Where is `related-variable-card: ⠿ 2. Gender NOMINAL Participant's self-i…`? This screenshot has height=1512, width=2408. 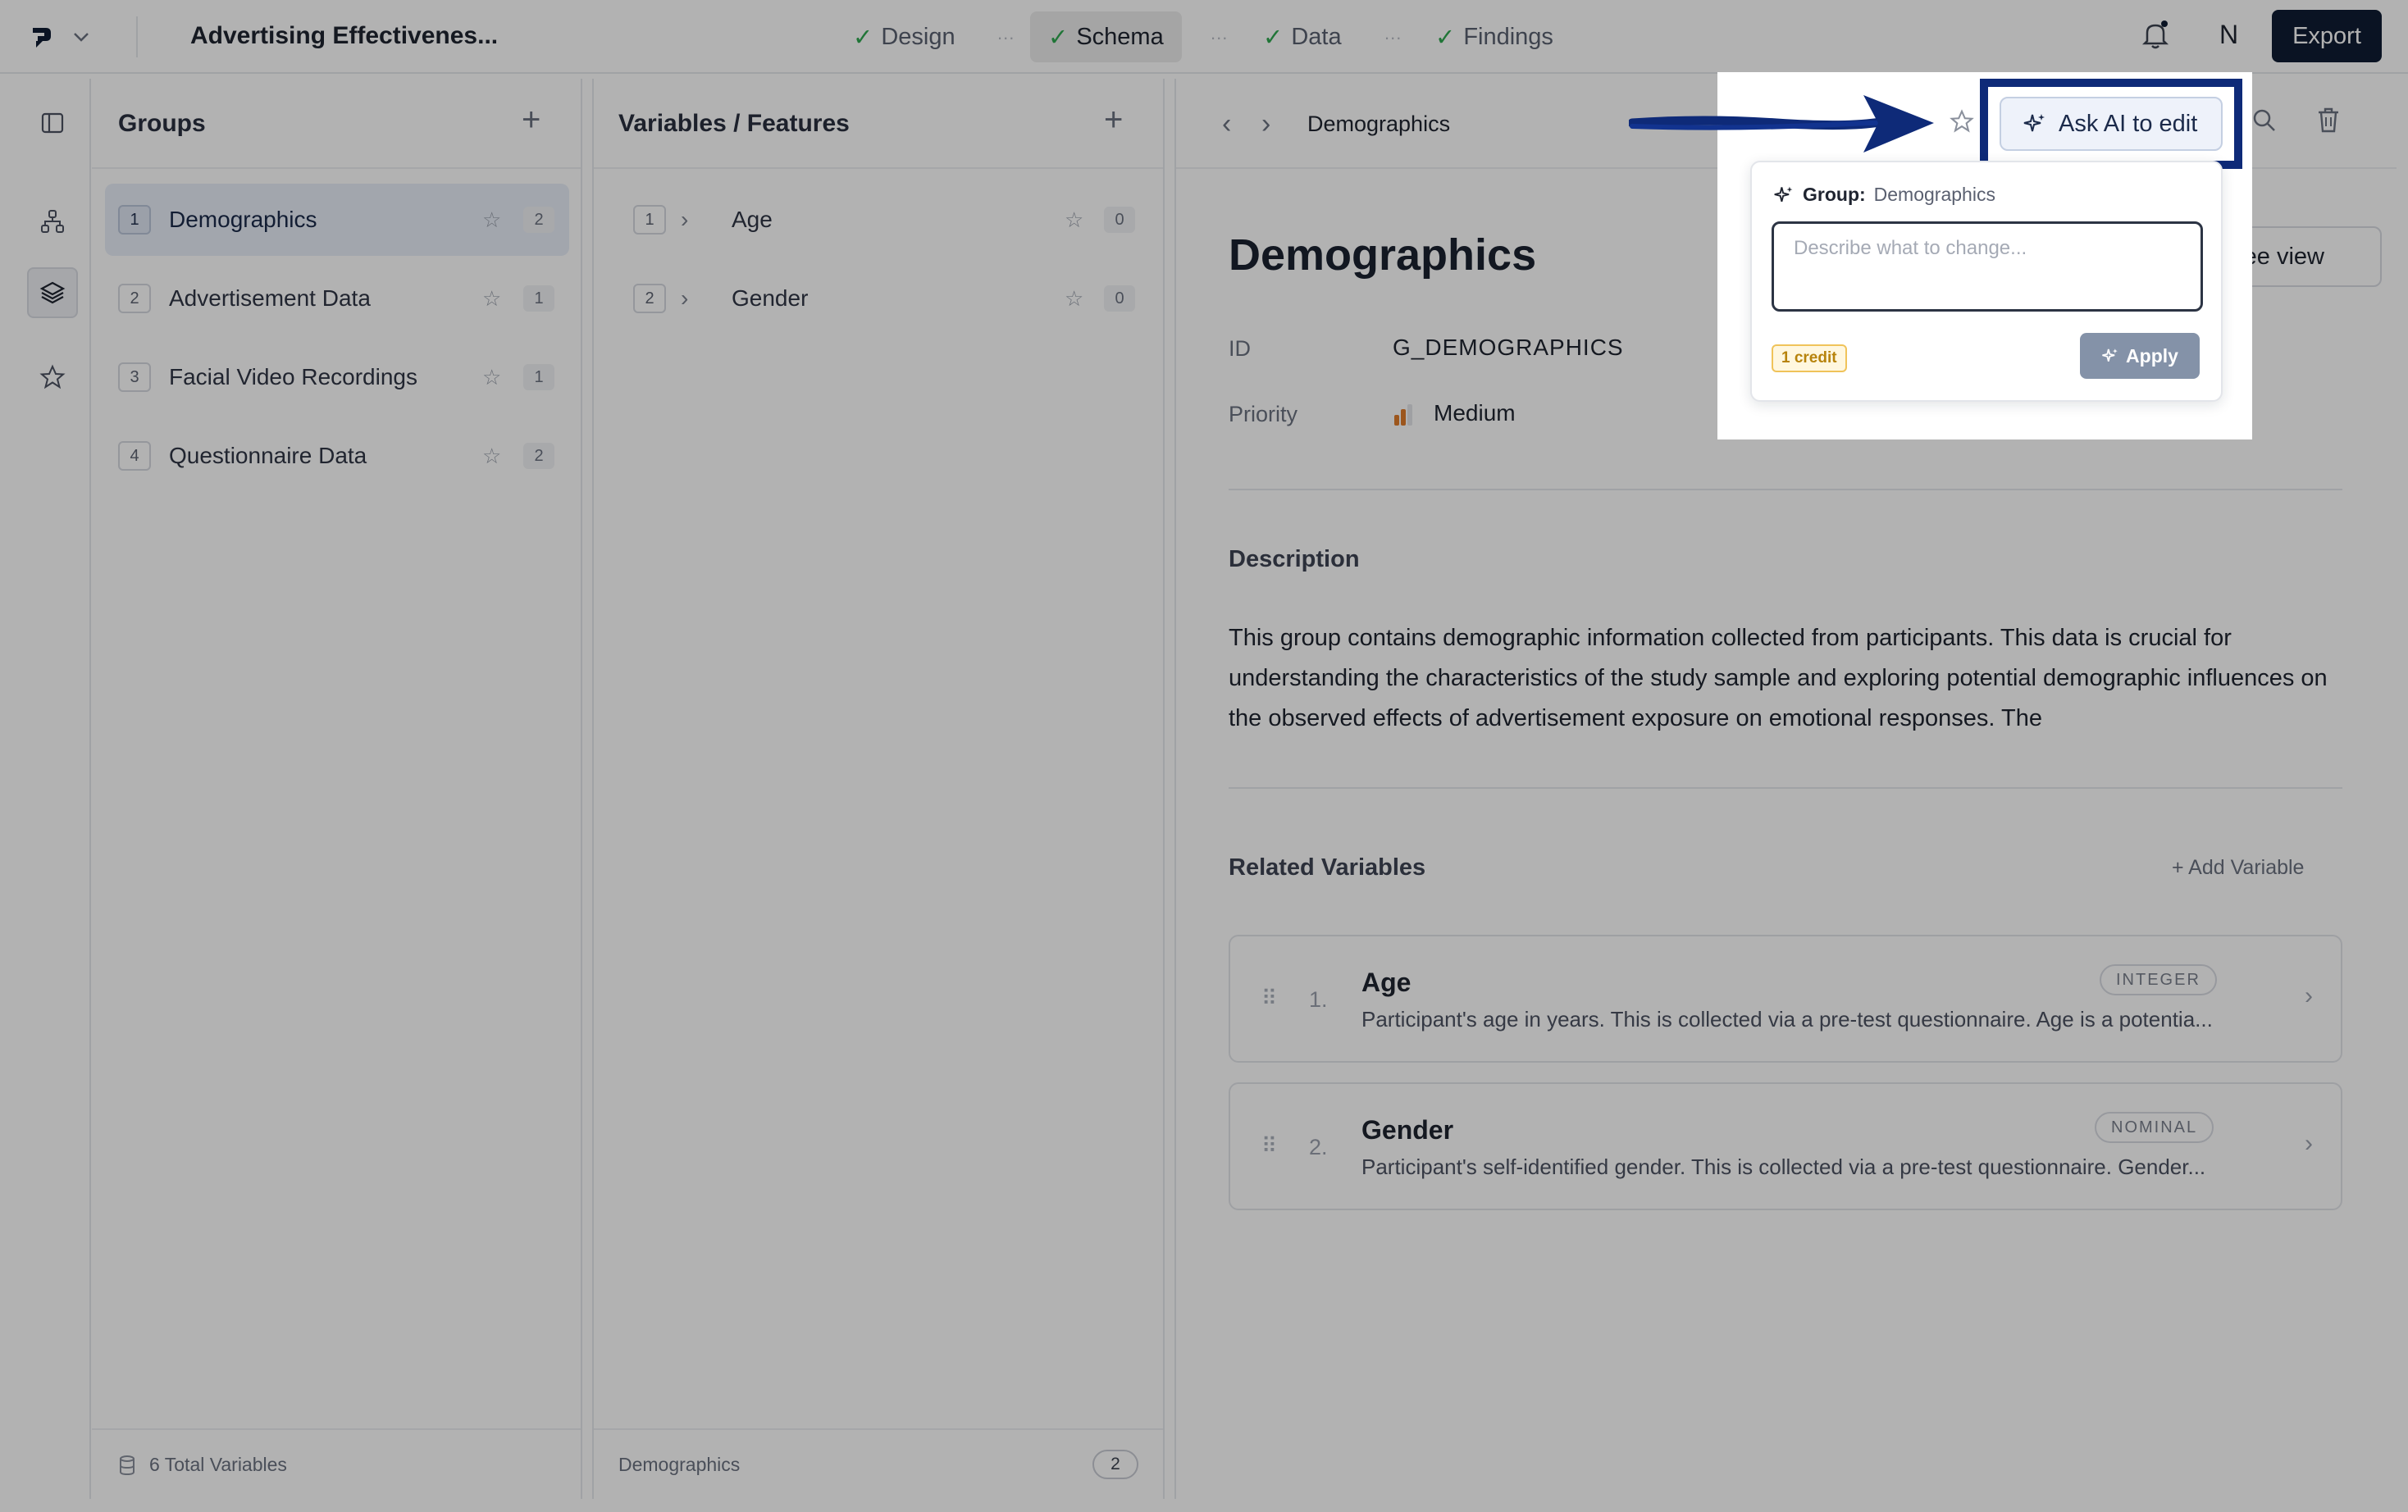
related-variable-card: ⠿ 2. Gender NOMINAL Participant's self-i… is located at coordinates (1786, 1146).